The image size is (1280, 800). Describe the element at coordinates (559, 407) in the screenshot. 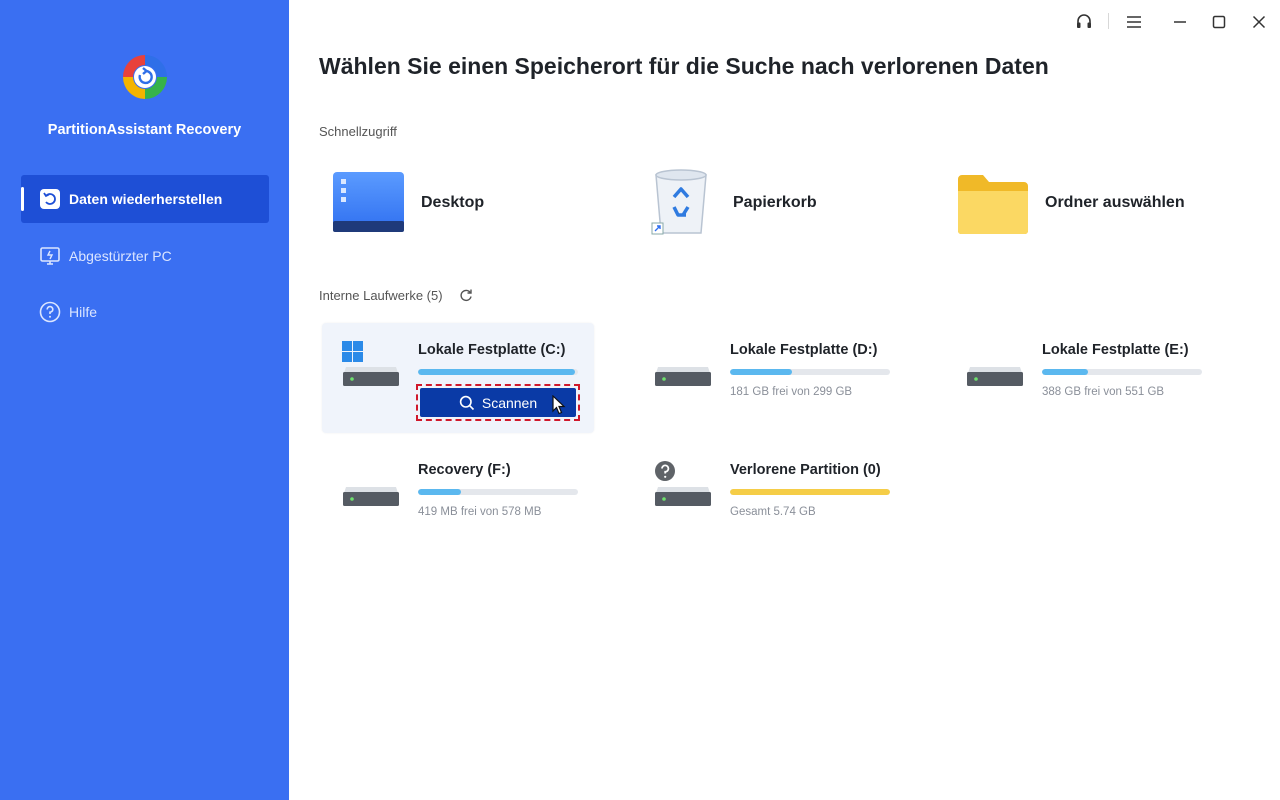

I see `mouse-cursor-icon` at that location.